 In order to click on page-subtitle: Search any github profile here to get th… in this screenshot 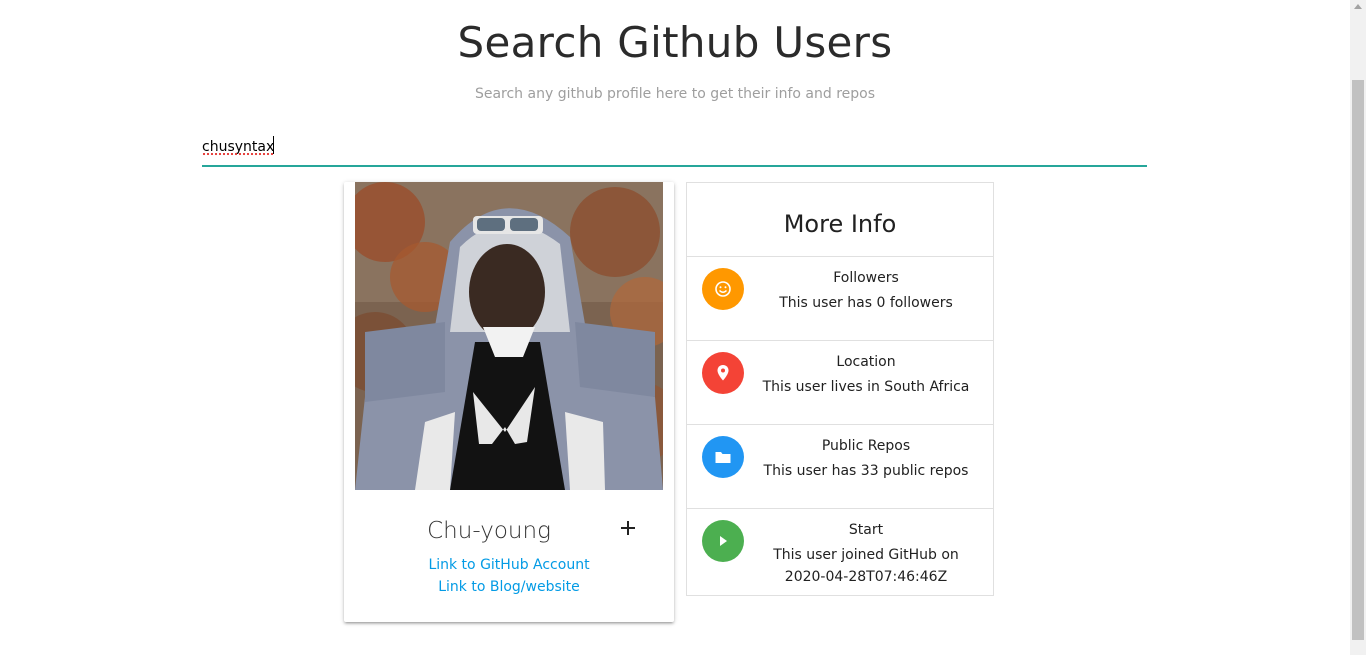, I will do `click(675, 94)`.